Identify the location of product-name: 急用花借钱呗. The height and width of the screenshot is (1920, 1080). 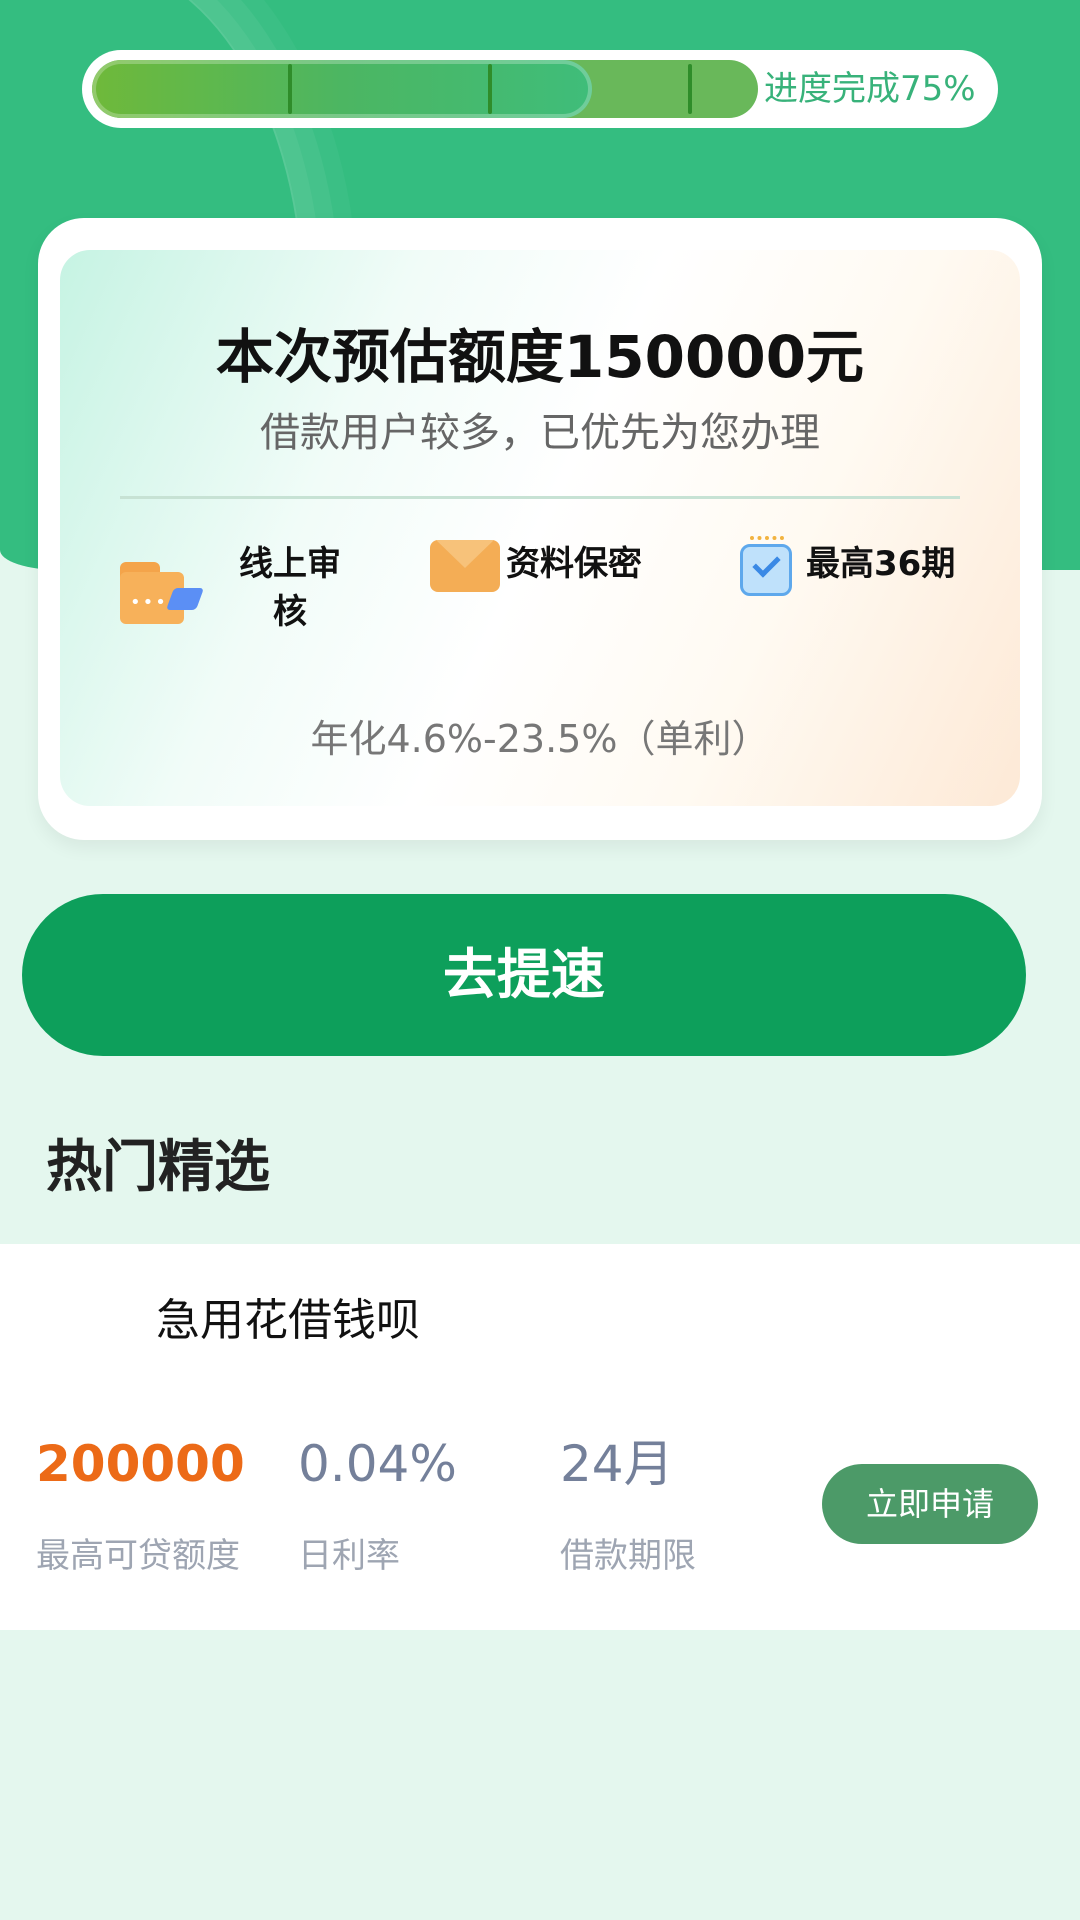
(288, 1320).